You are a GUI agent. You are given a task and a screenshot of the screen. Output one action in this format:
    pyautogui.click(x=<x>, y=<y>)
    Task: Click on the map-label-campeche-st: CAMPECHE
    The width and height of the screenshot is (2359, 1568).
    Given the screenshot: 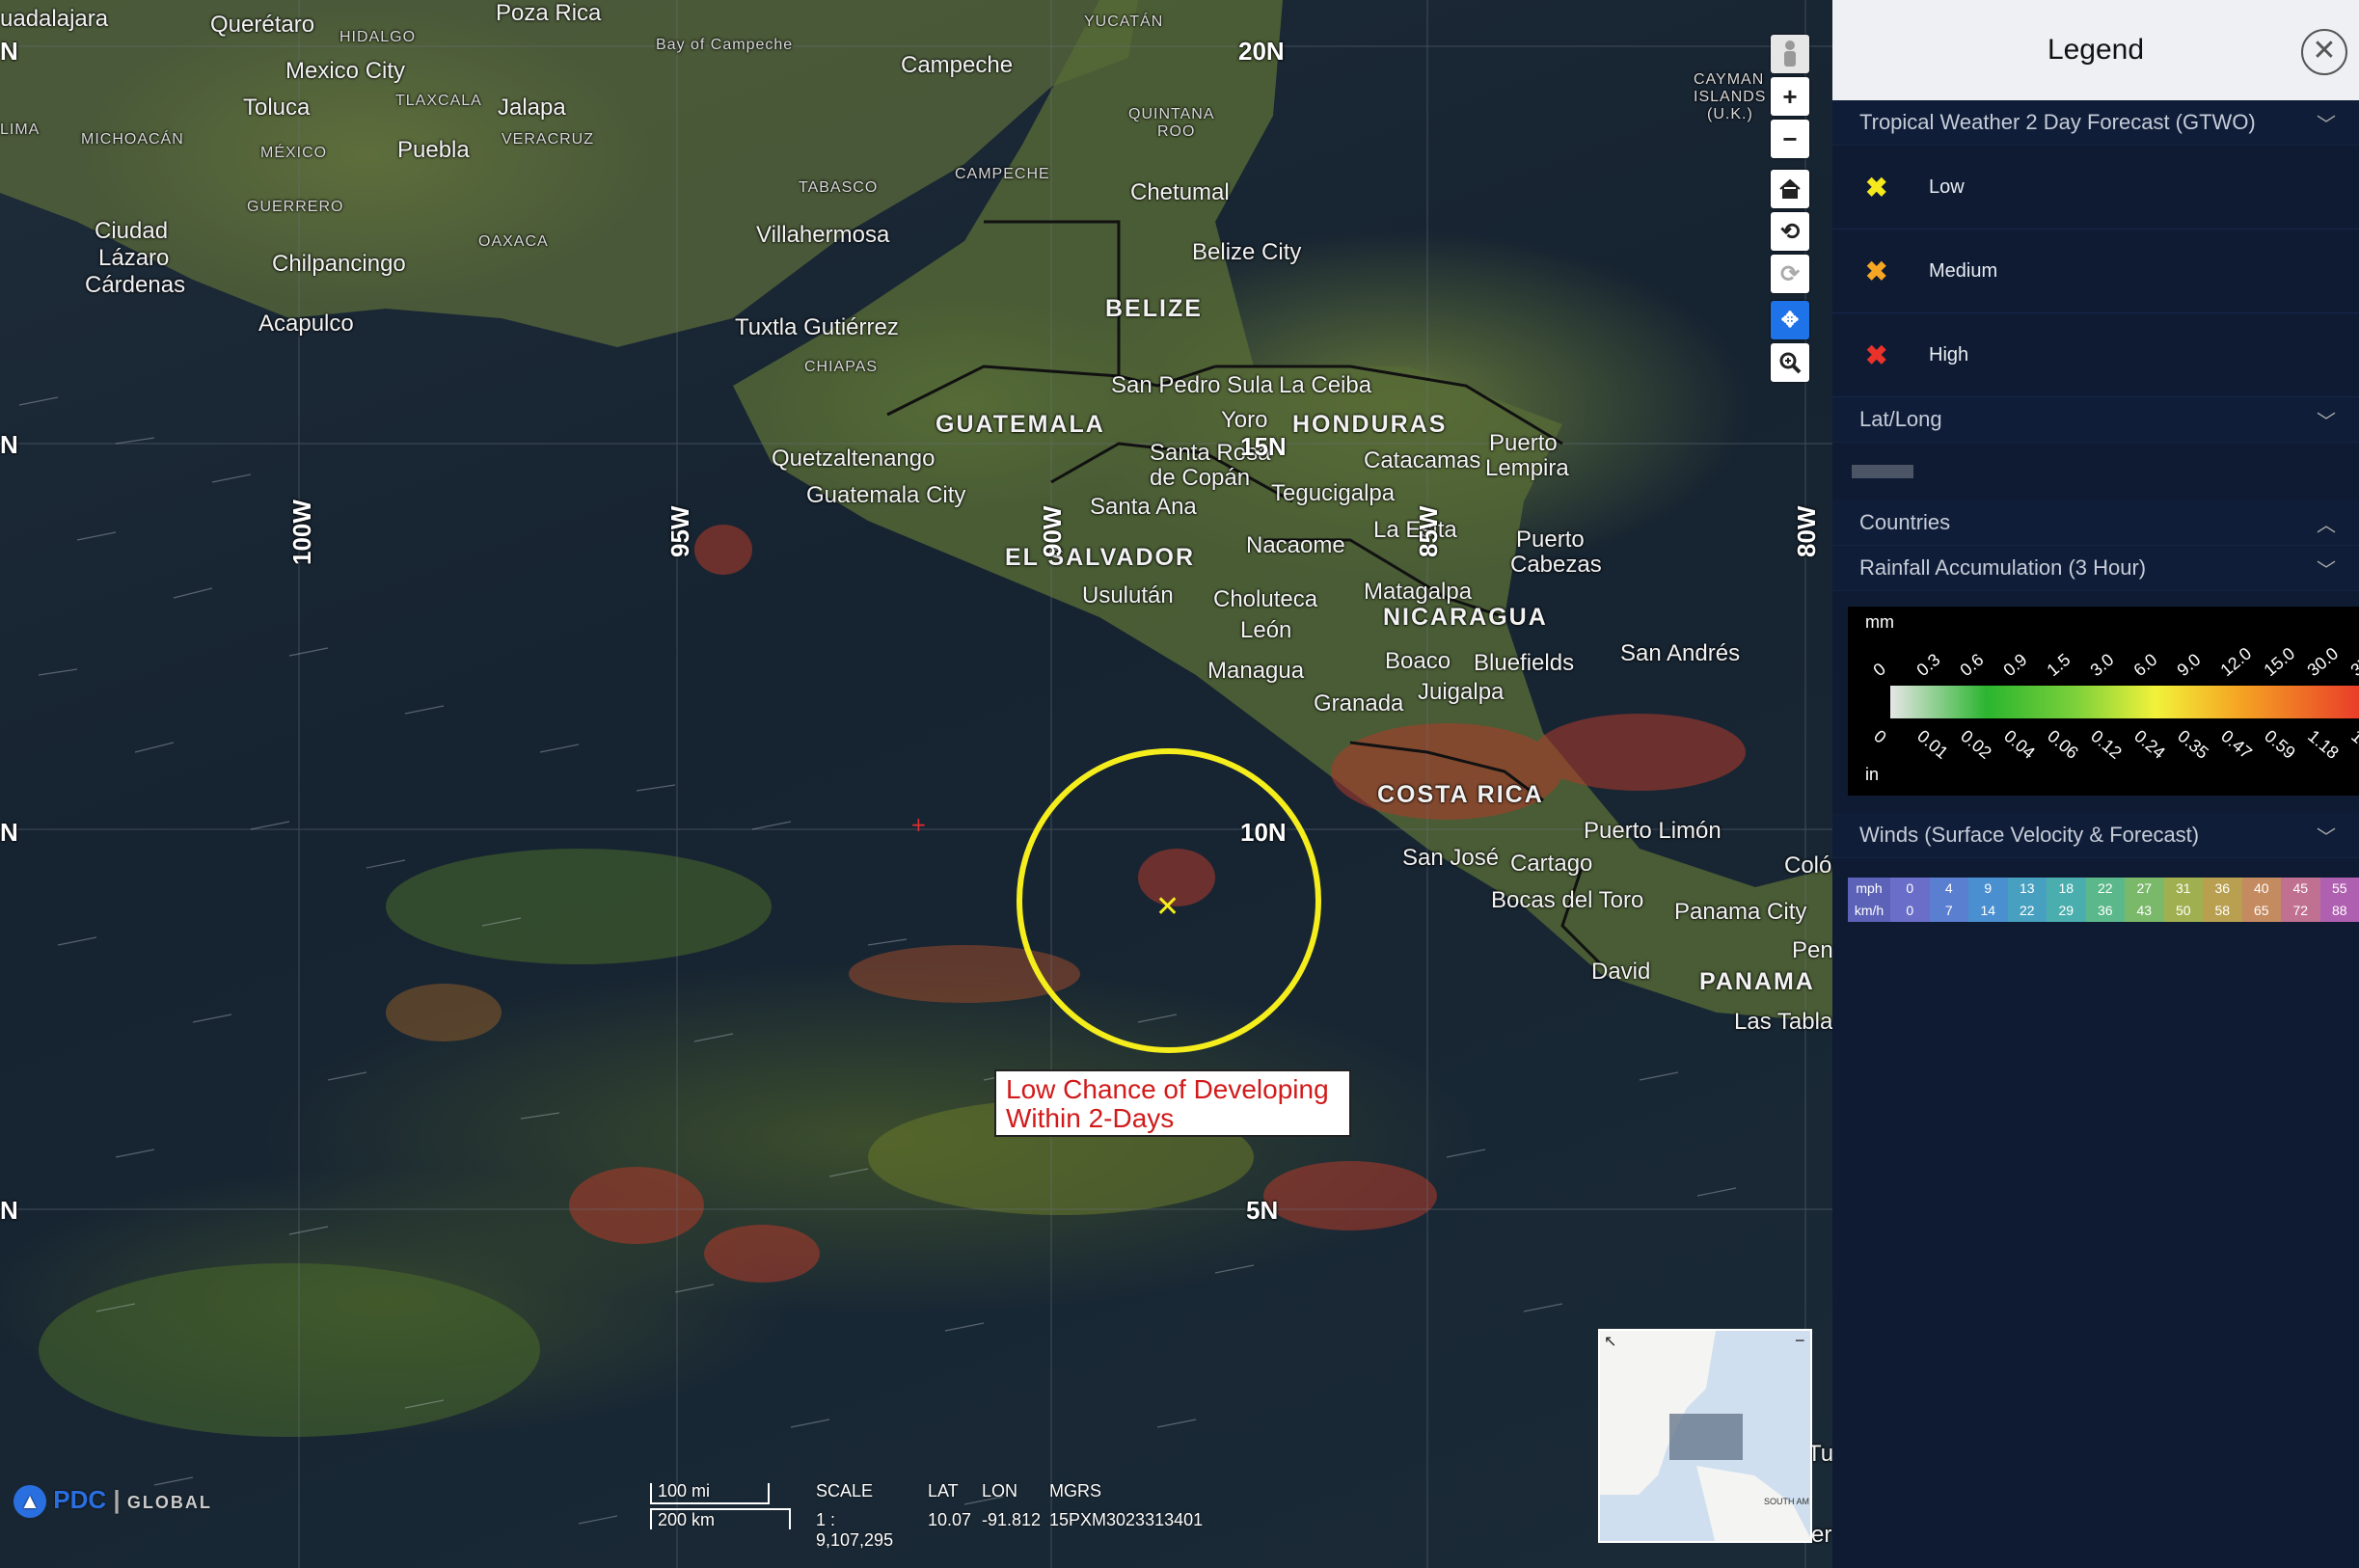 What is the action you would take?
    pyautogui.click(x=1003, y=174)
    